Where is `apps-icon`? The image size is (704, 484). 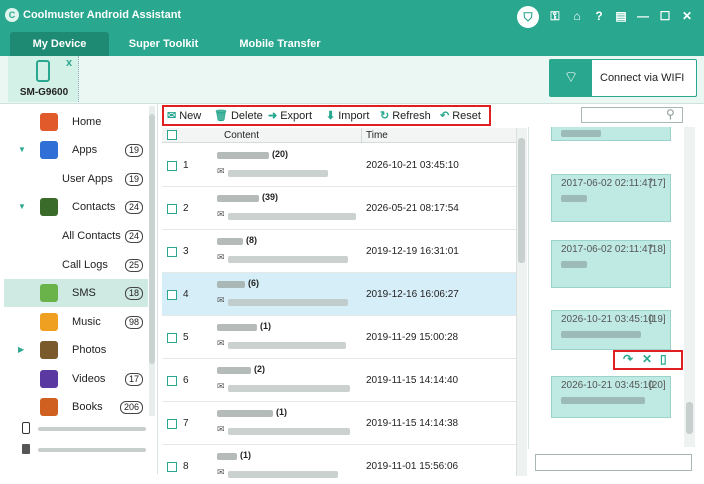 apps-icon is located at coordinates (49, 150).